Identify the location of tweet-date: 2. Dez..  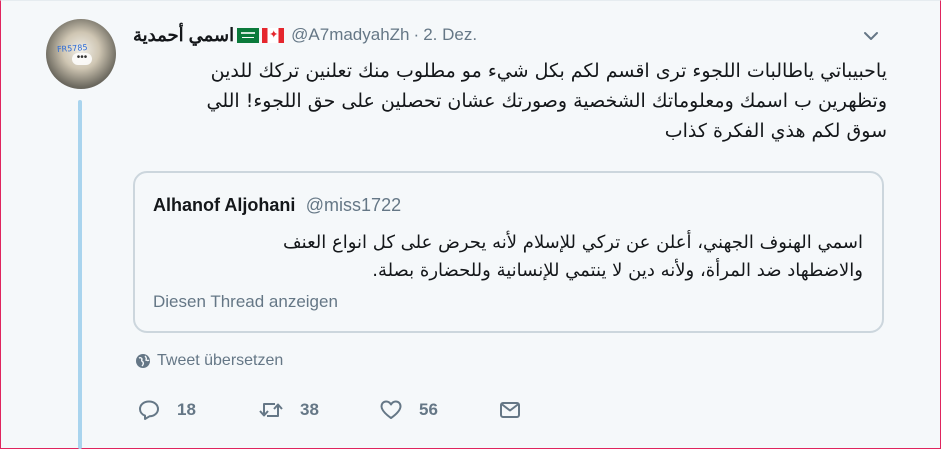
(450, 35).